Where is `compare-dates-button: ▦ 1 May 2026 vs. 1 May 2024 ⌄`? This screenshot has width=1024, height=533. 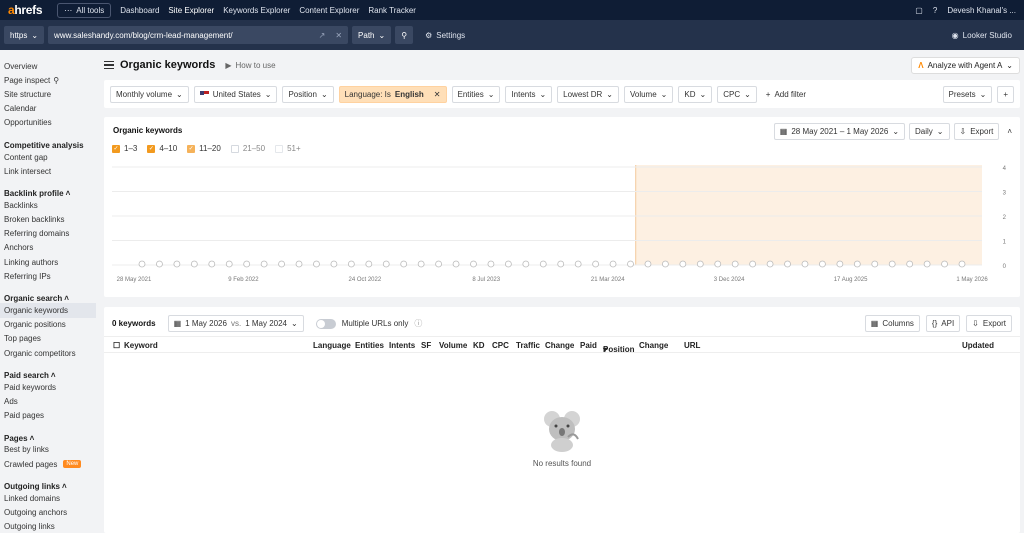 compare-dates-button: ▦ 1 May 2026 vs. 1 May 2024 ⌄ is located at coordinates (235, 323).